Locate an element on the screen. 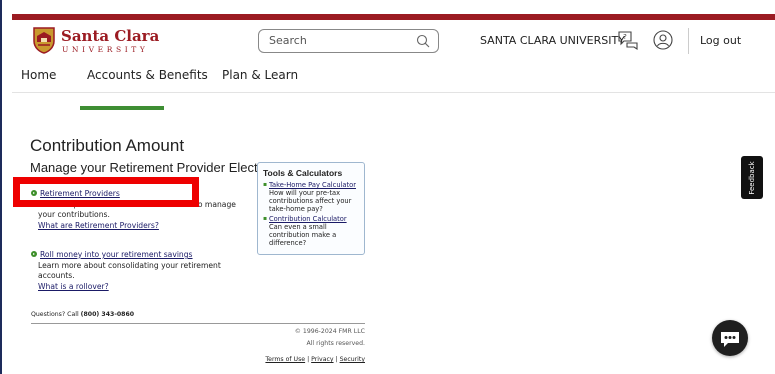 The height and width of the screenshot is (374, 775). search-input is located at coordinates (339, 40).